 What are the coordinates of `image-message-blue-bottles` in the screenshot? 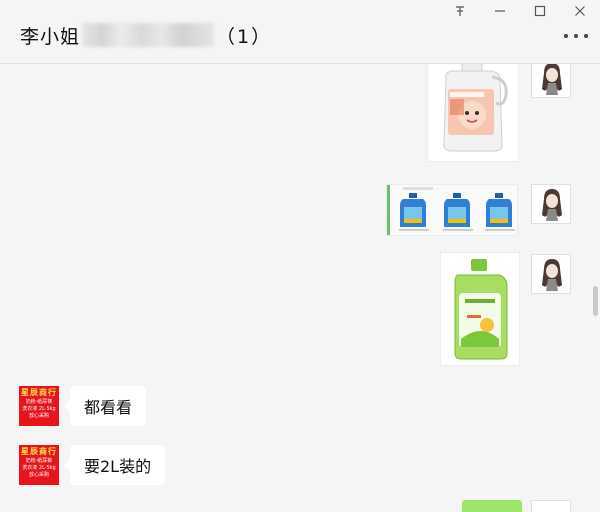 It's located at (452, 210).